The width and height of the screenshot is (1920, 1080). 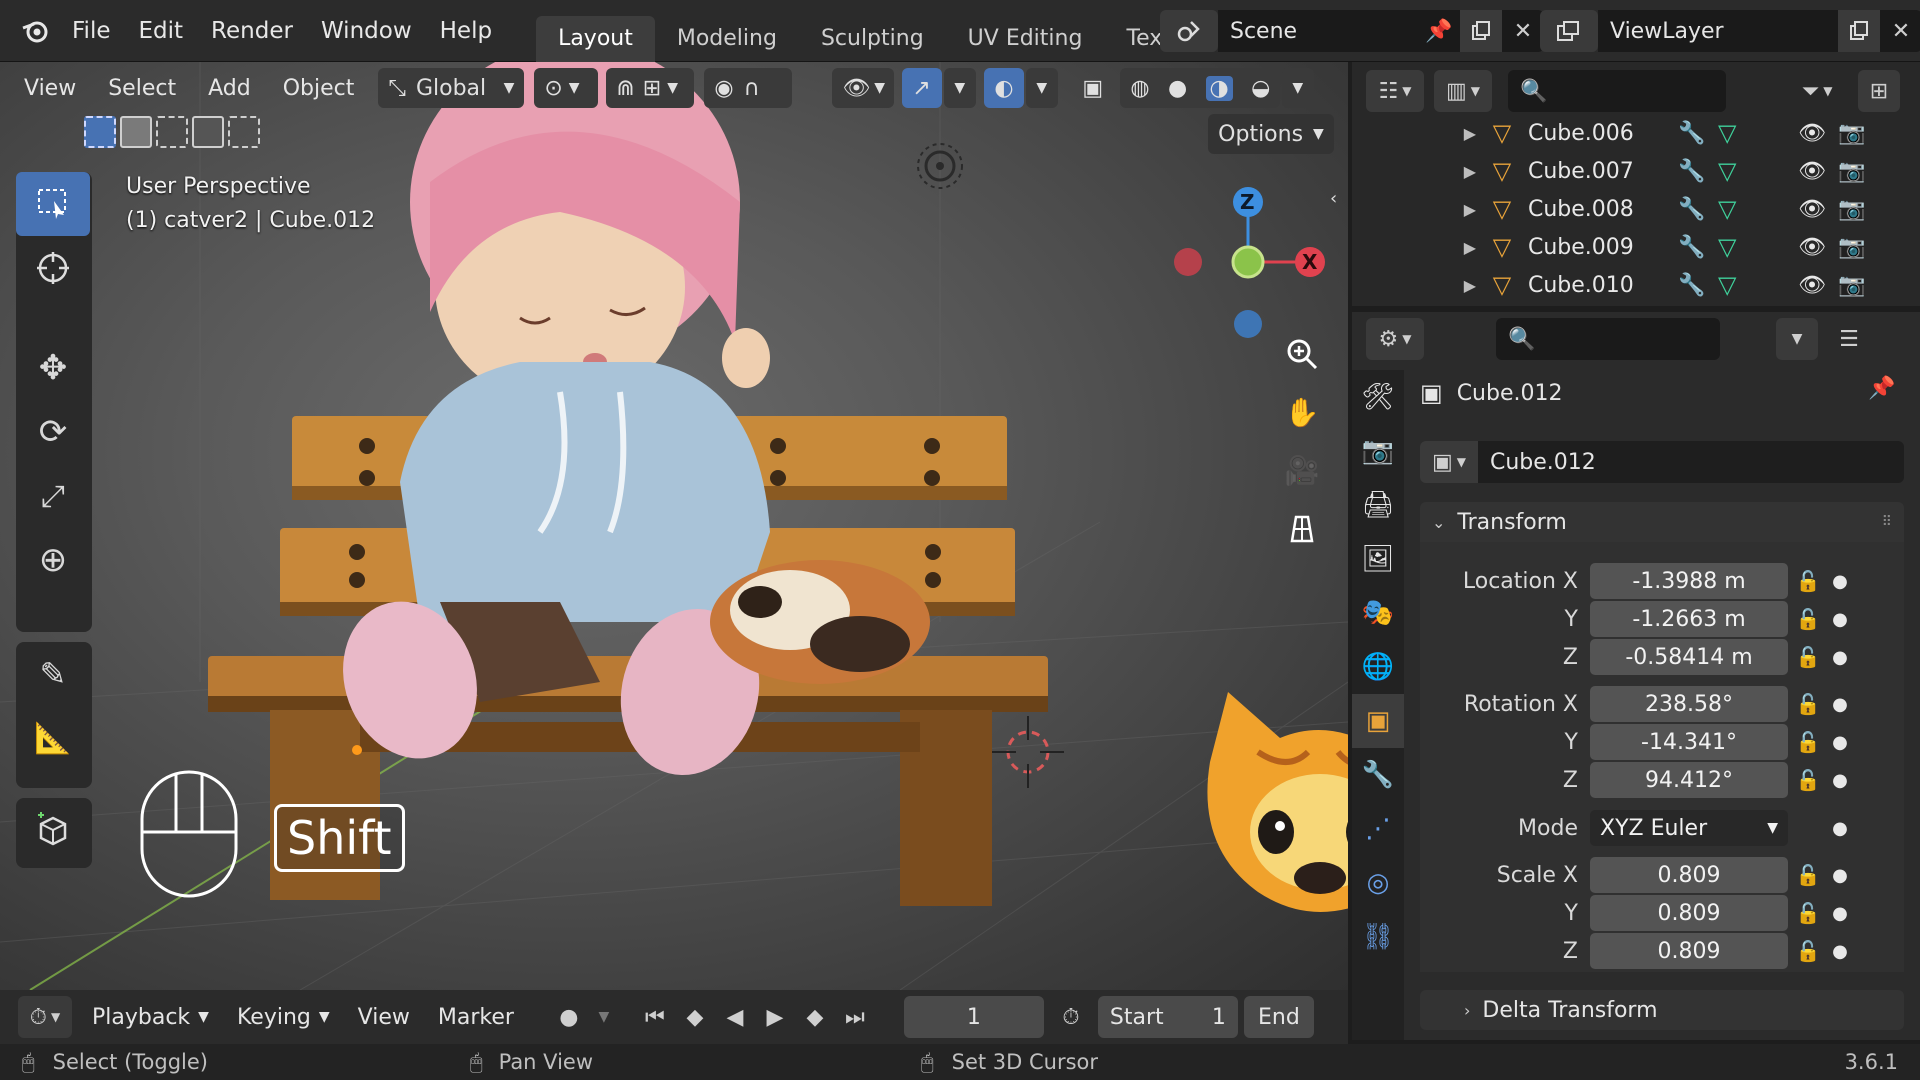 What do you see at coordinates (1395, 91) in the screenshot?
I see `editor-type-outliner-icon: ☷ ▼` at bounding box center [1395, 91].